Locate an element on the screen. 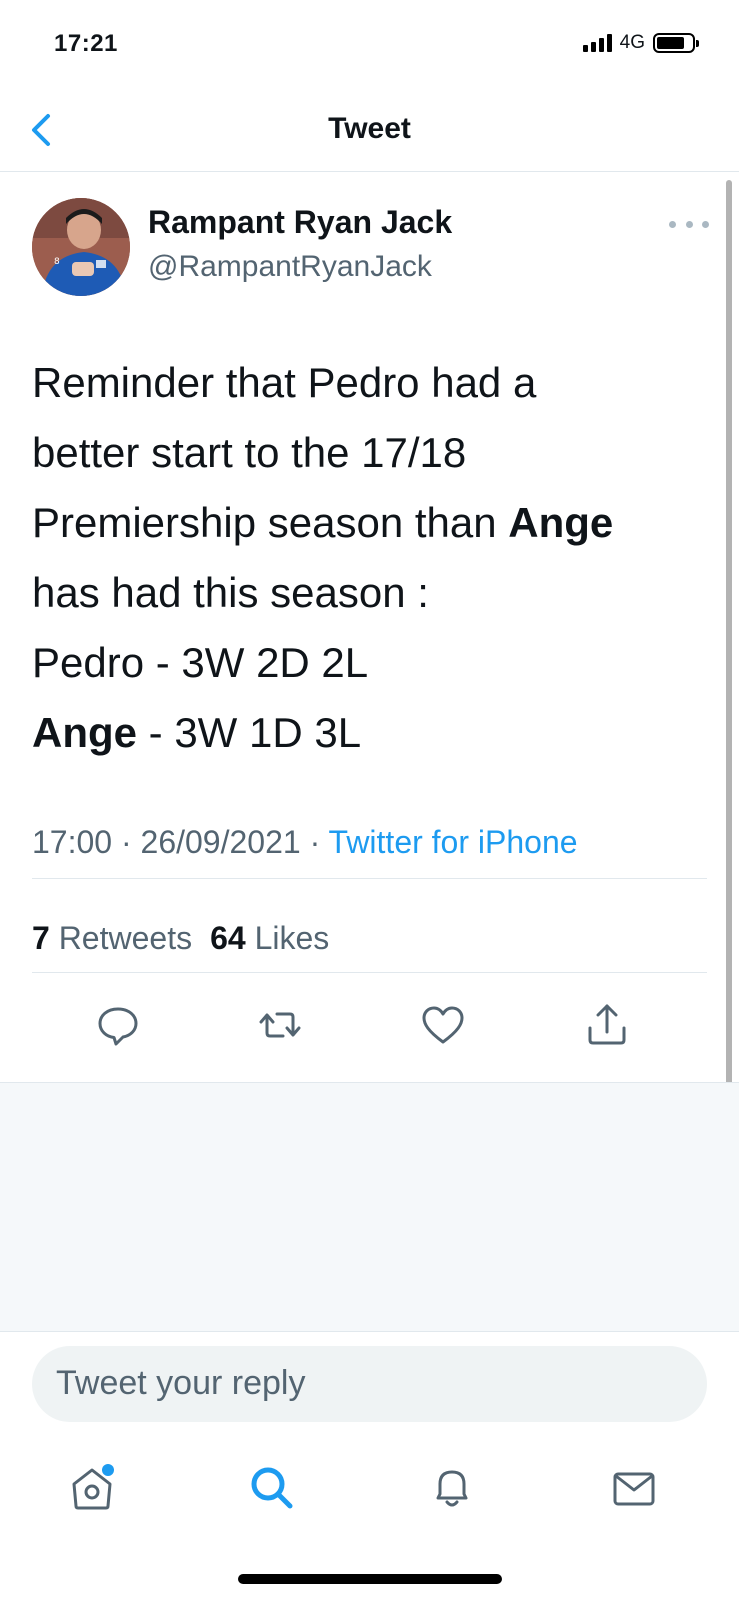  signal-icon is located at coordinates (597, 43).